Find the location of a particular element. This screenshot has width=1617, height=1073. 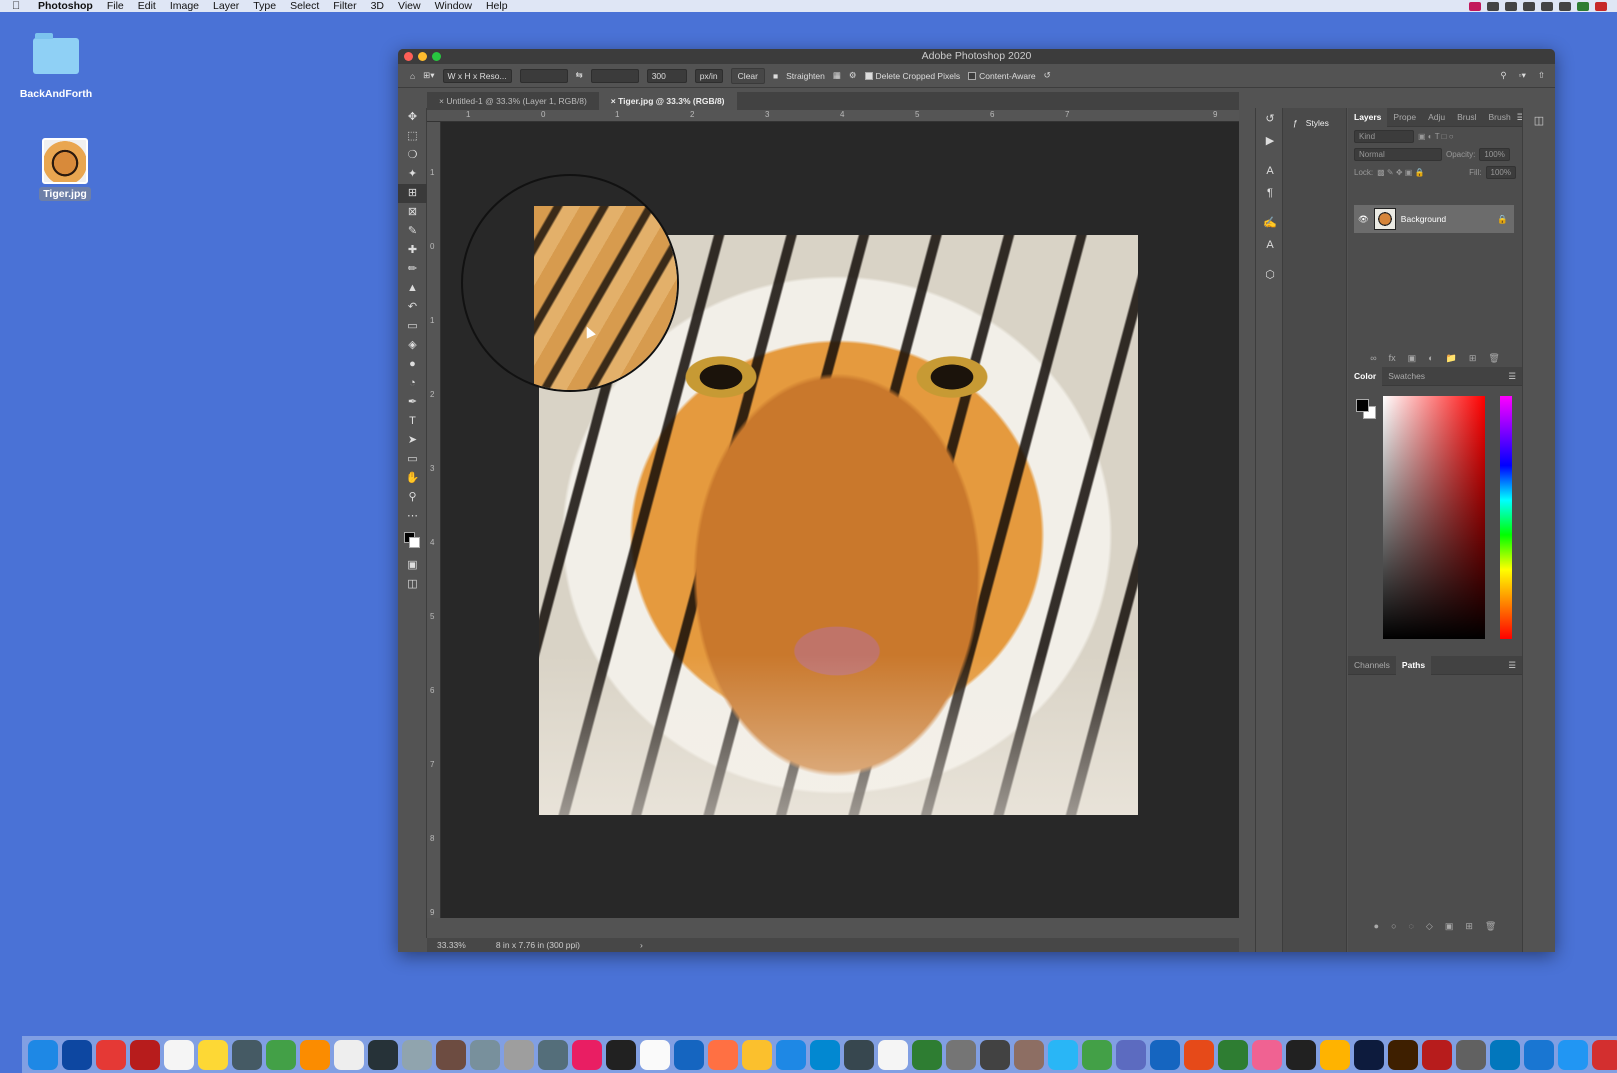

width-field is located at coordinates (543, 75).